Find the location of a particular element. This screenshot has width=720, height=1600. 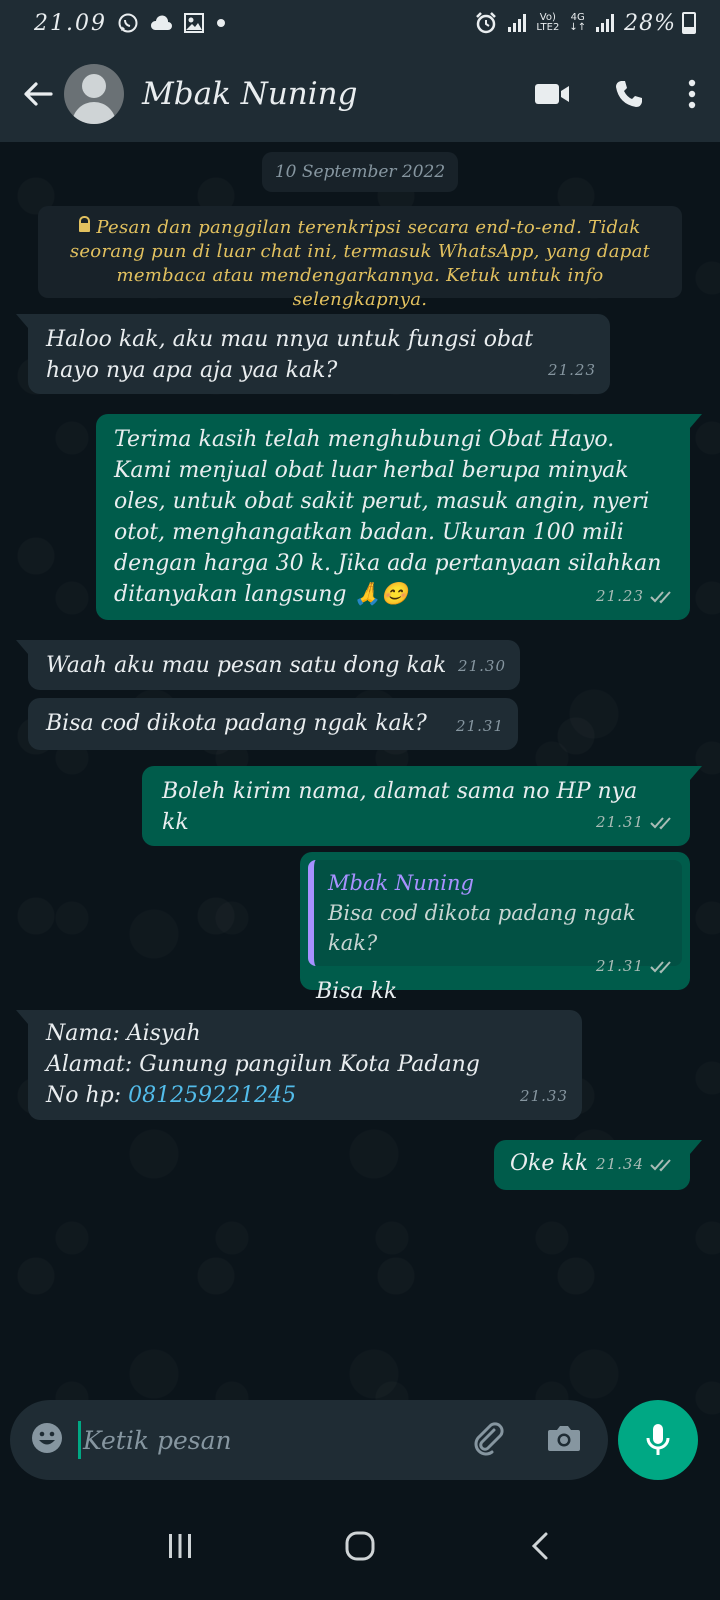

message-time: 21.33 is located at coordinates (544, 1096).